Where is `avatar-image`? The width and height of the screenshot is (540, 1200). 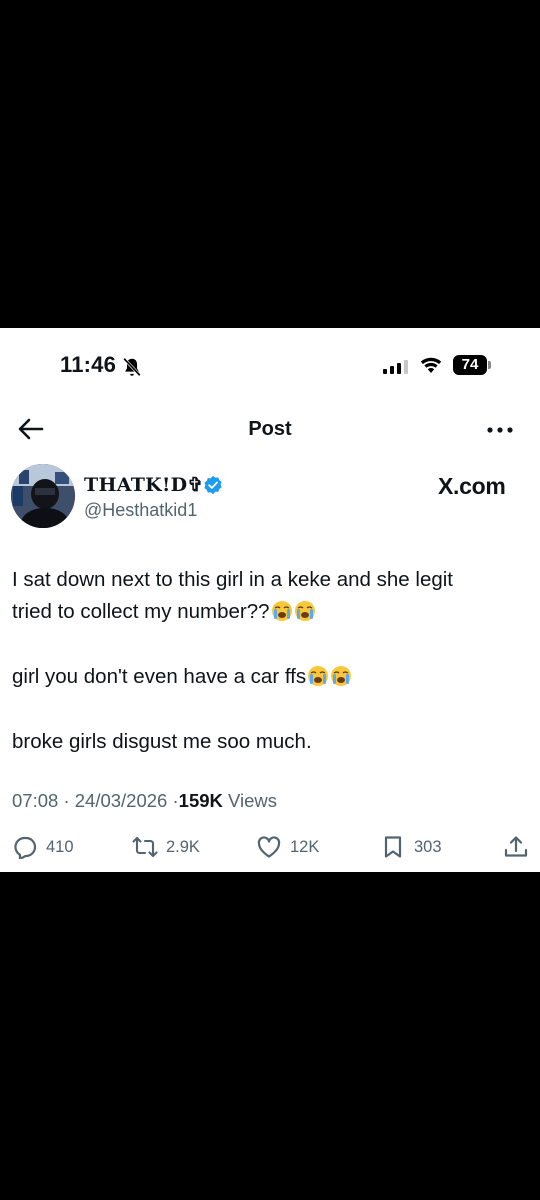 avatar-image is located at coordinates (43, 496).